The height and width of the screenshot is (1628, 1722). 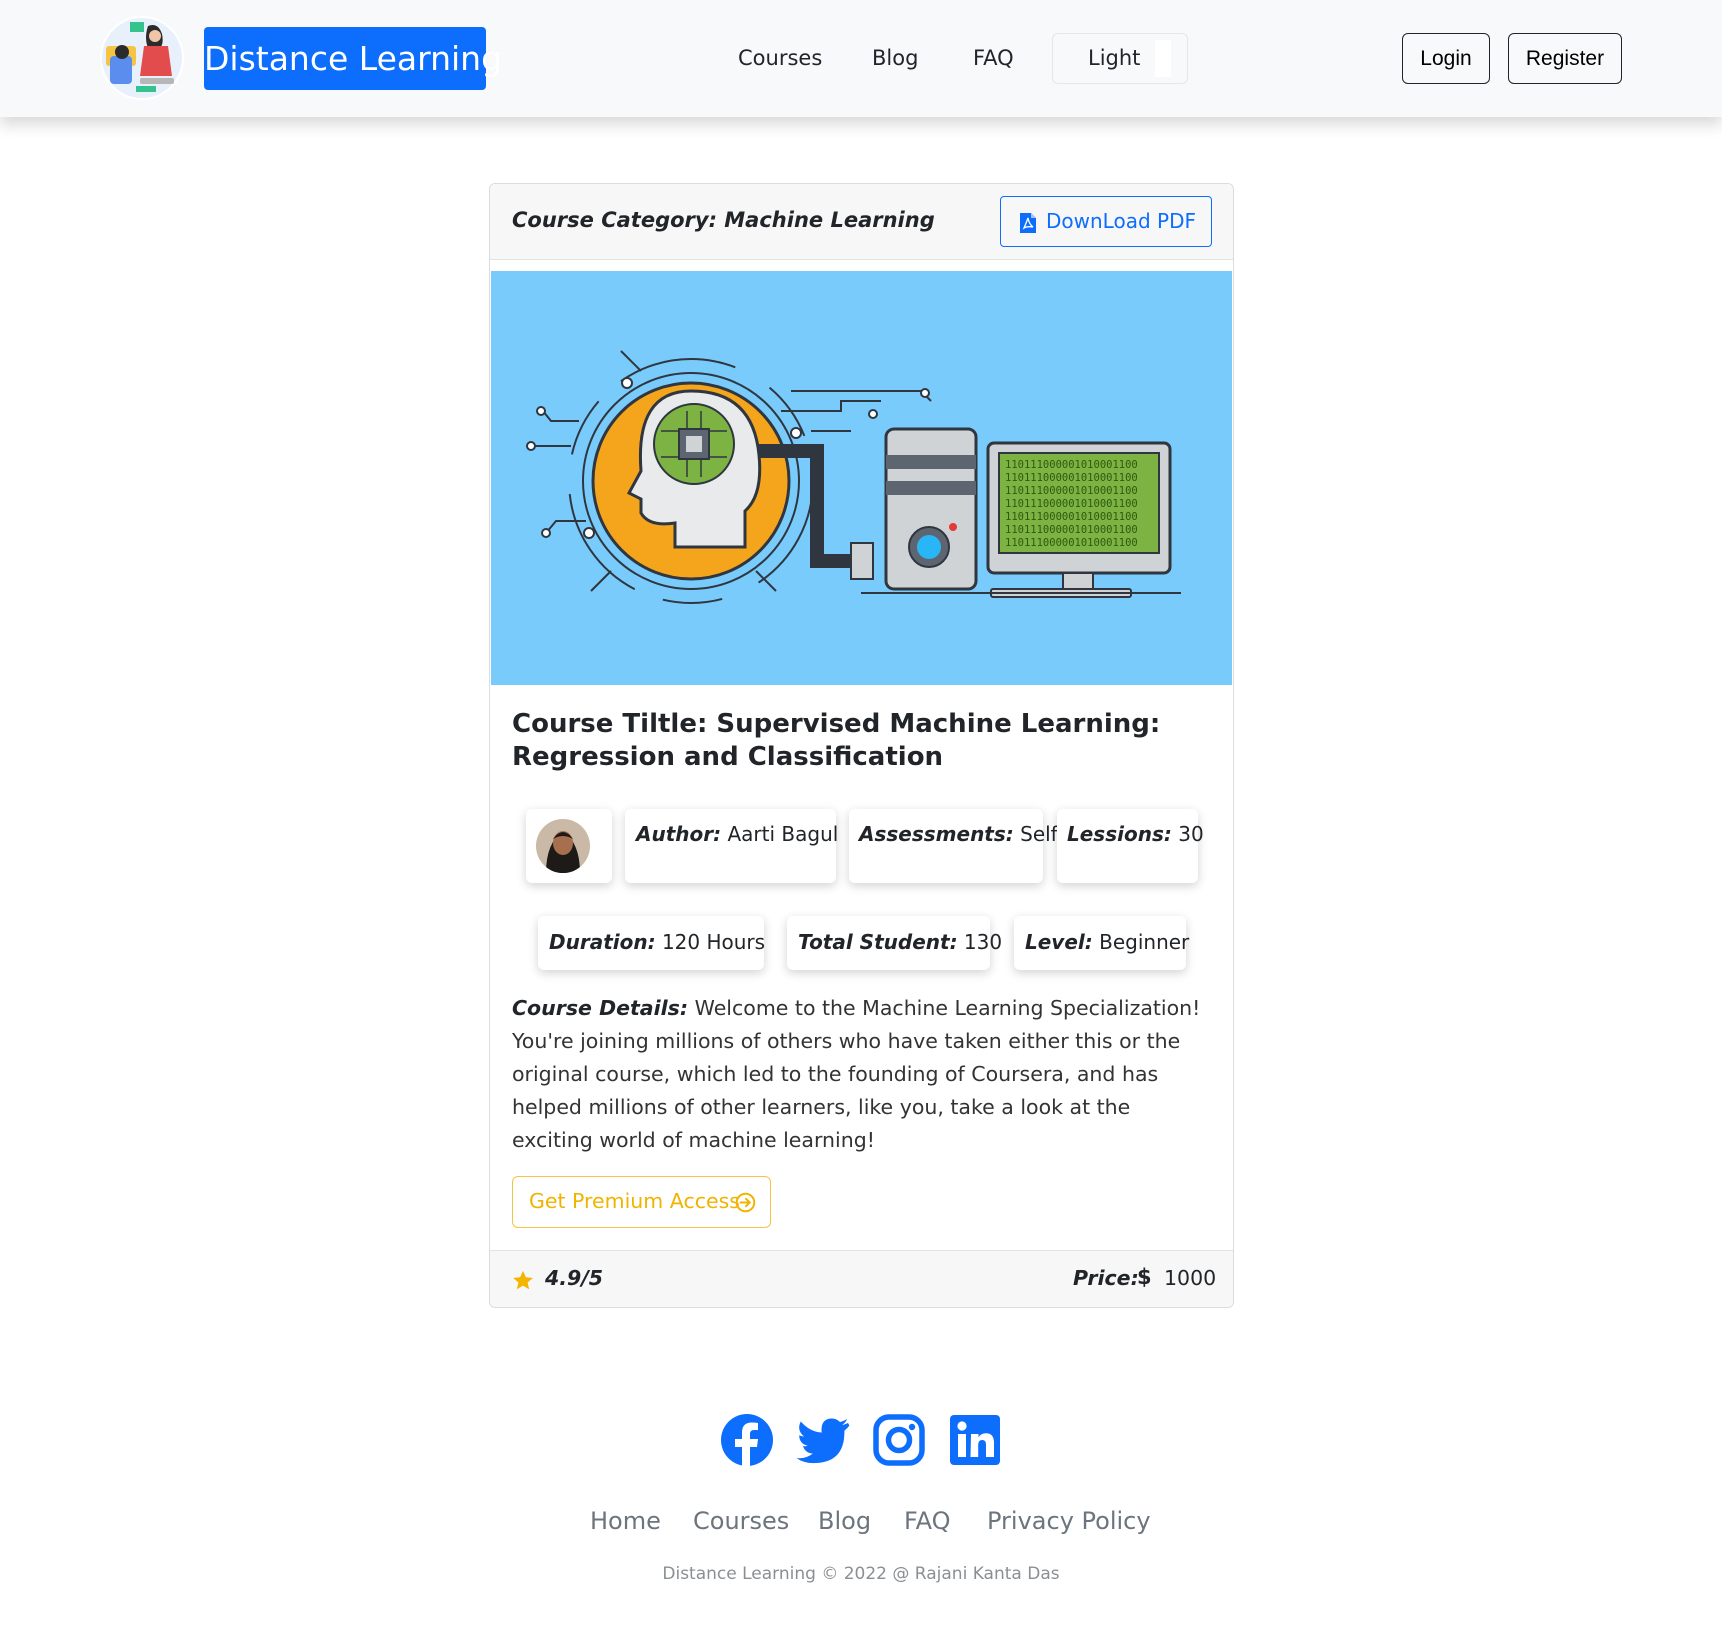 What do you see at coordinates (936, 834) in the screenshot?
I see `assessments-key: Assessments:` at bounding box center [936, 834].